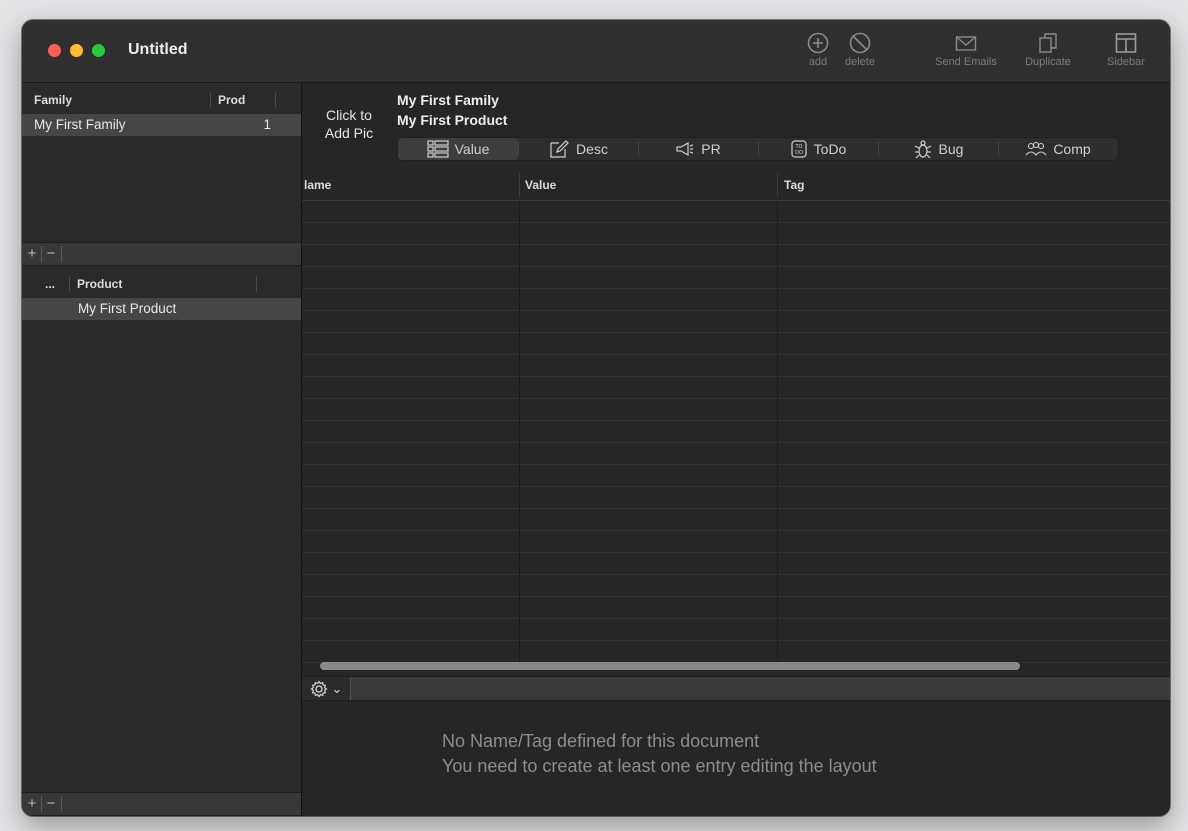 This screenshot has height=831, width=1188. What do you see at coordinates (830, 149) in the screenshot?
I see `tab-todo-label: ToDo` at bounding box center [830, 149].